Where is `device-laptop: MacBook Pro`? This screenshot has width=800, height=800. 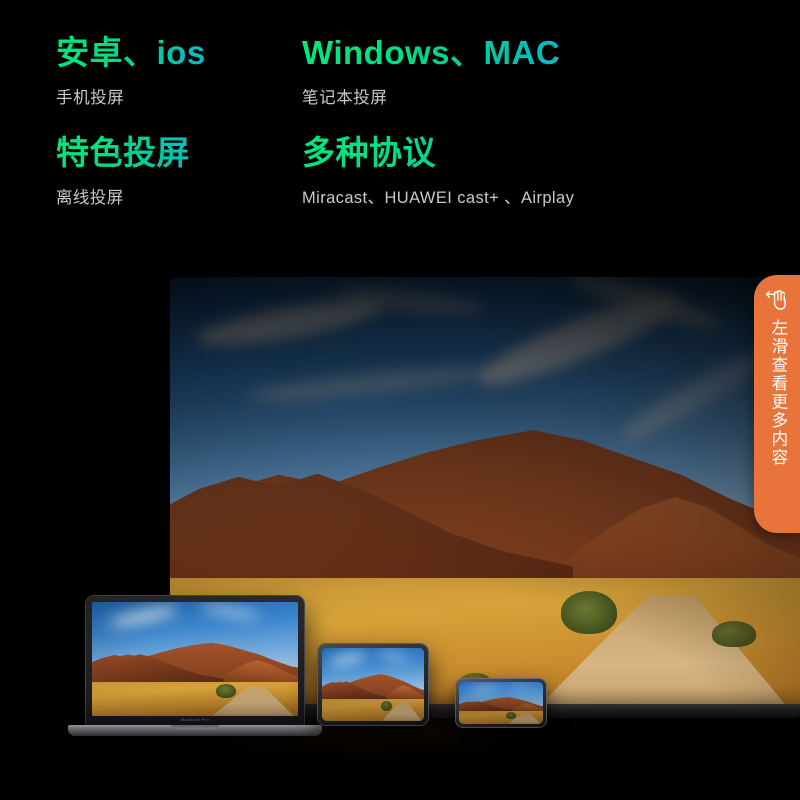 device-laptop: MacBook Pro is located at coordinates (195, 666).